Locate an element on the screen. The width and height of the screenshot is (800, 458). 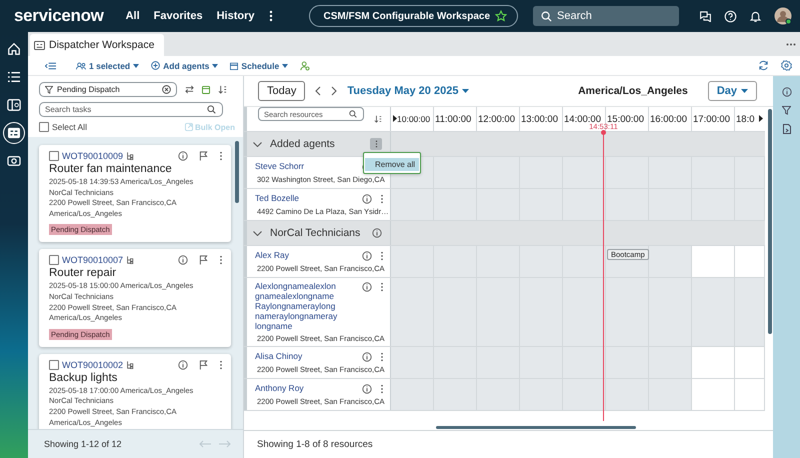
task-title: Router fan maintenance is located at coordinates (111, 169).